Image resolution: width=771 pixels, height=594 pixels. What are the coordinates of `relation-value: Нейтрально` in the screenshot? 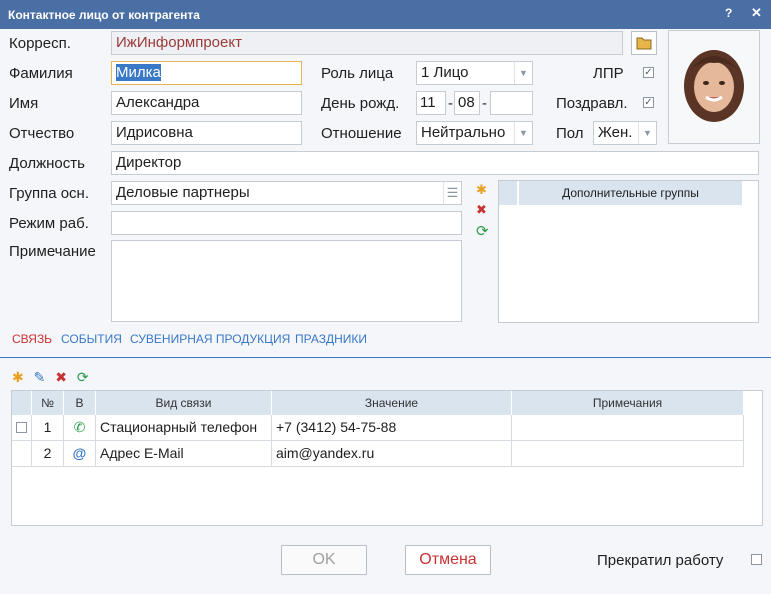 It's located at (463, 132).